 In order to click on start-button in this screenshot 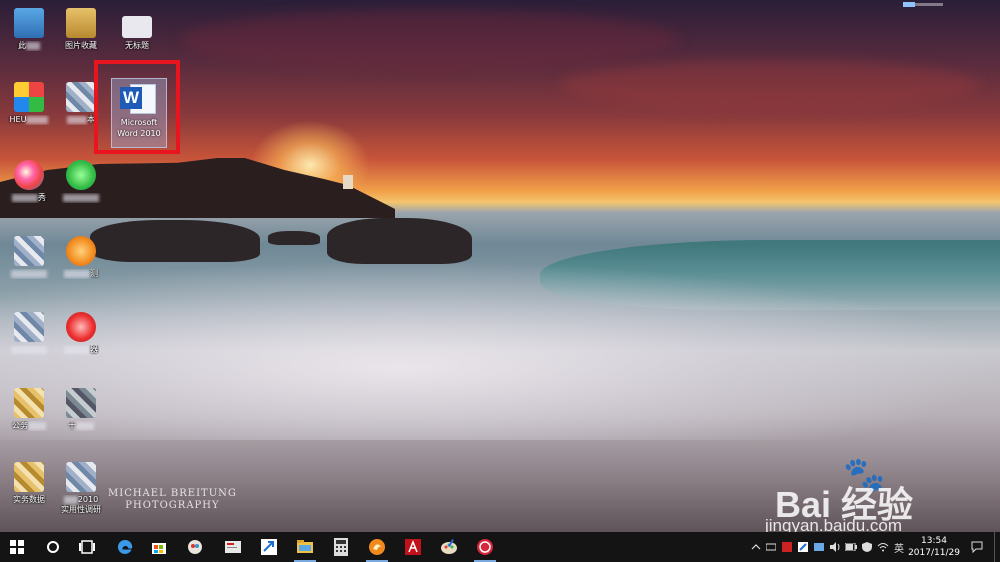, I will do `click(17, 547)`.